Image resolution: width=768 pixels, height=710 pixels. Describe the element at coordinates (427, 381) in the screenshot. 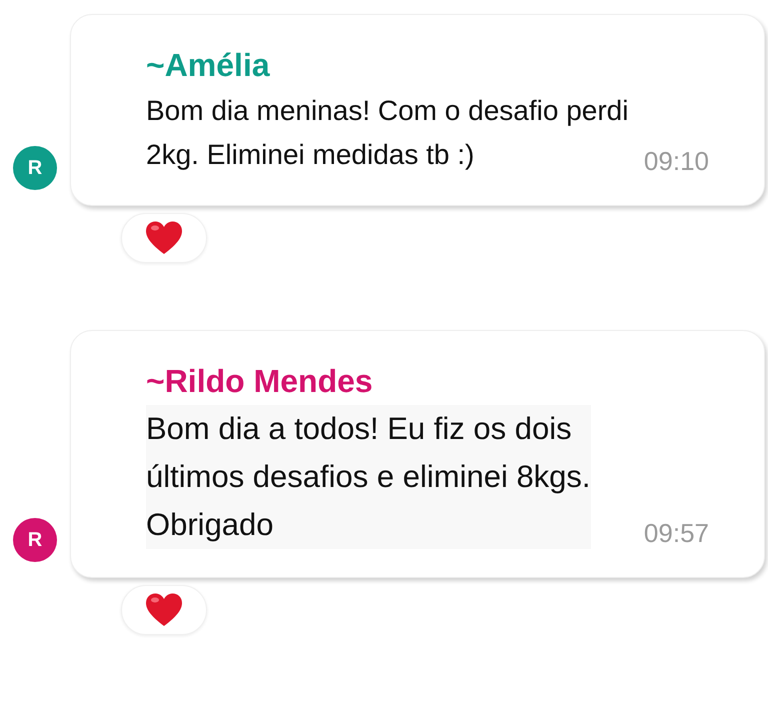

I see `sender-name: ~Rildo Mendes` at that location.